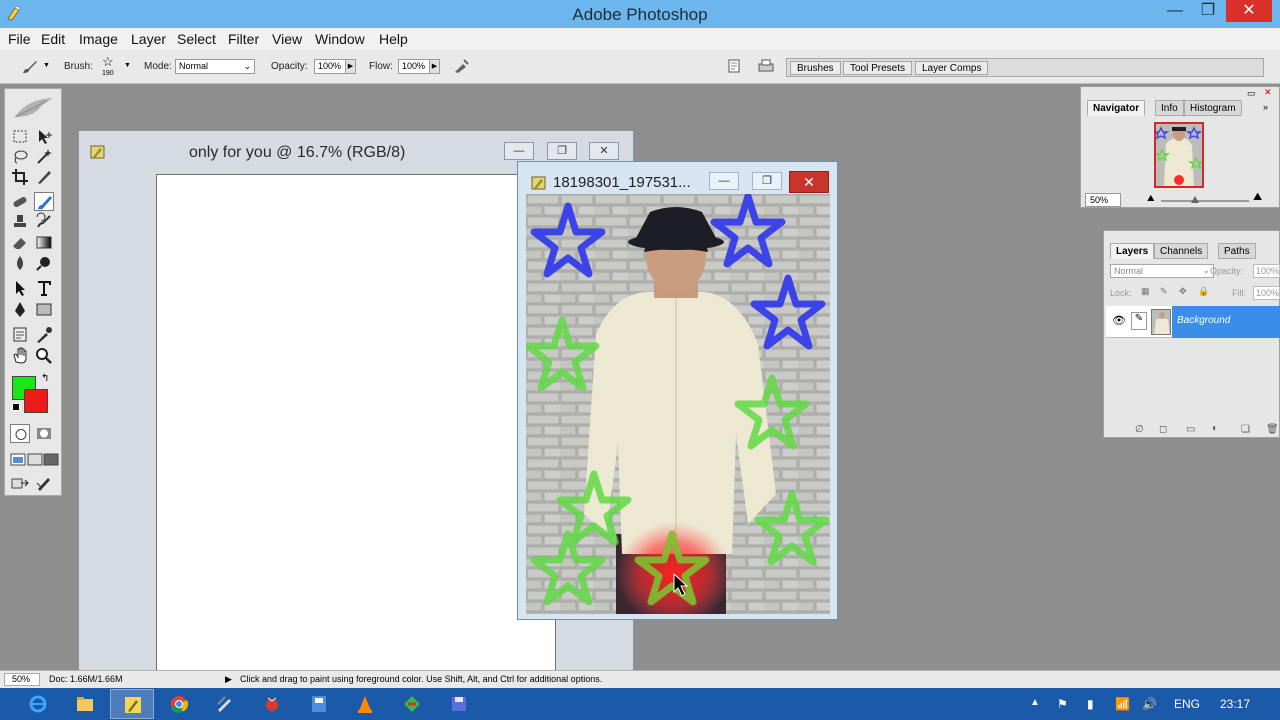 Image resolution: width=1280 pixels, height=720 pixels. I want to click on full-screen-mode-button, so click(50, 459).